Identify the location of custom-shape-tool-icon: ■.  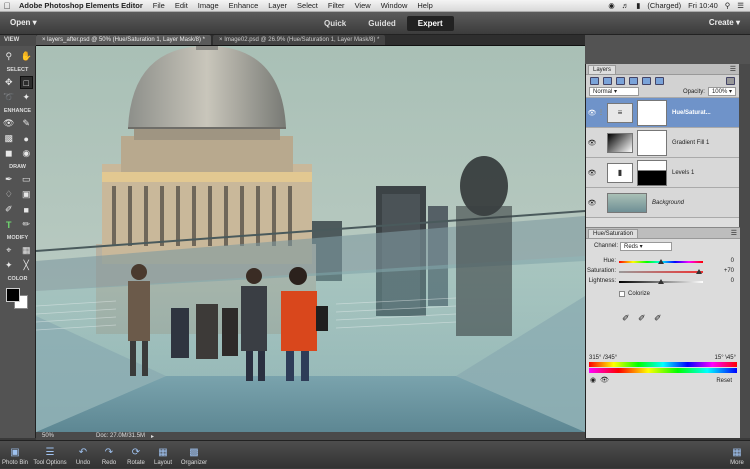
(26, 209).